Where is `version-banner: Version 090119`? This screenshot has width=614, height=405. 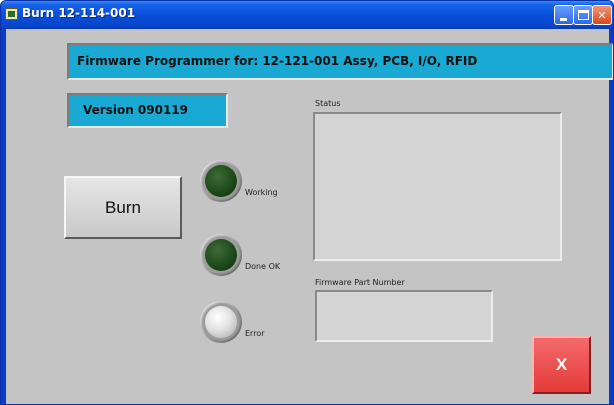 version-banner: Version 090119 is located at coordinates (147, 110).